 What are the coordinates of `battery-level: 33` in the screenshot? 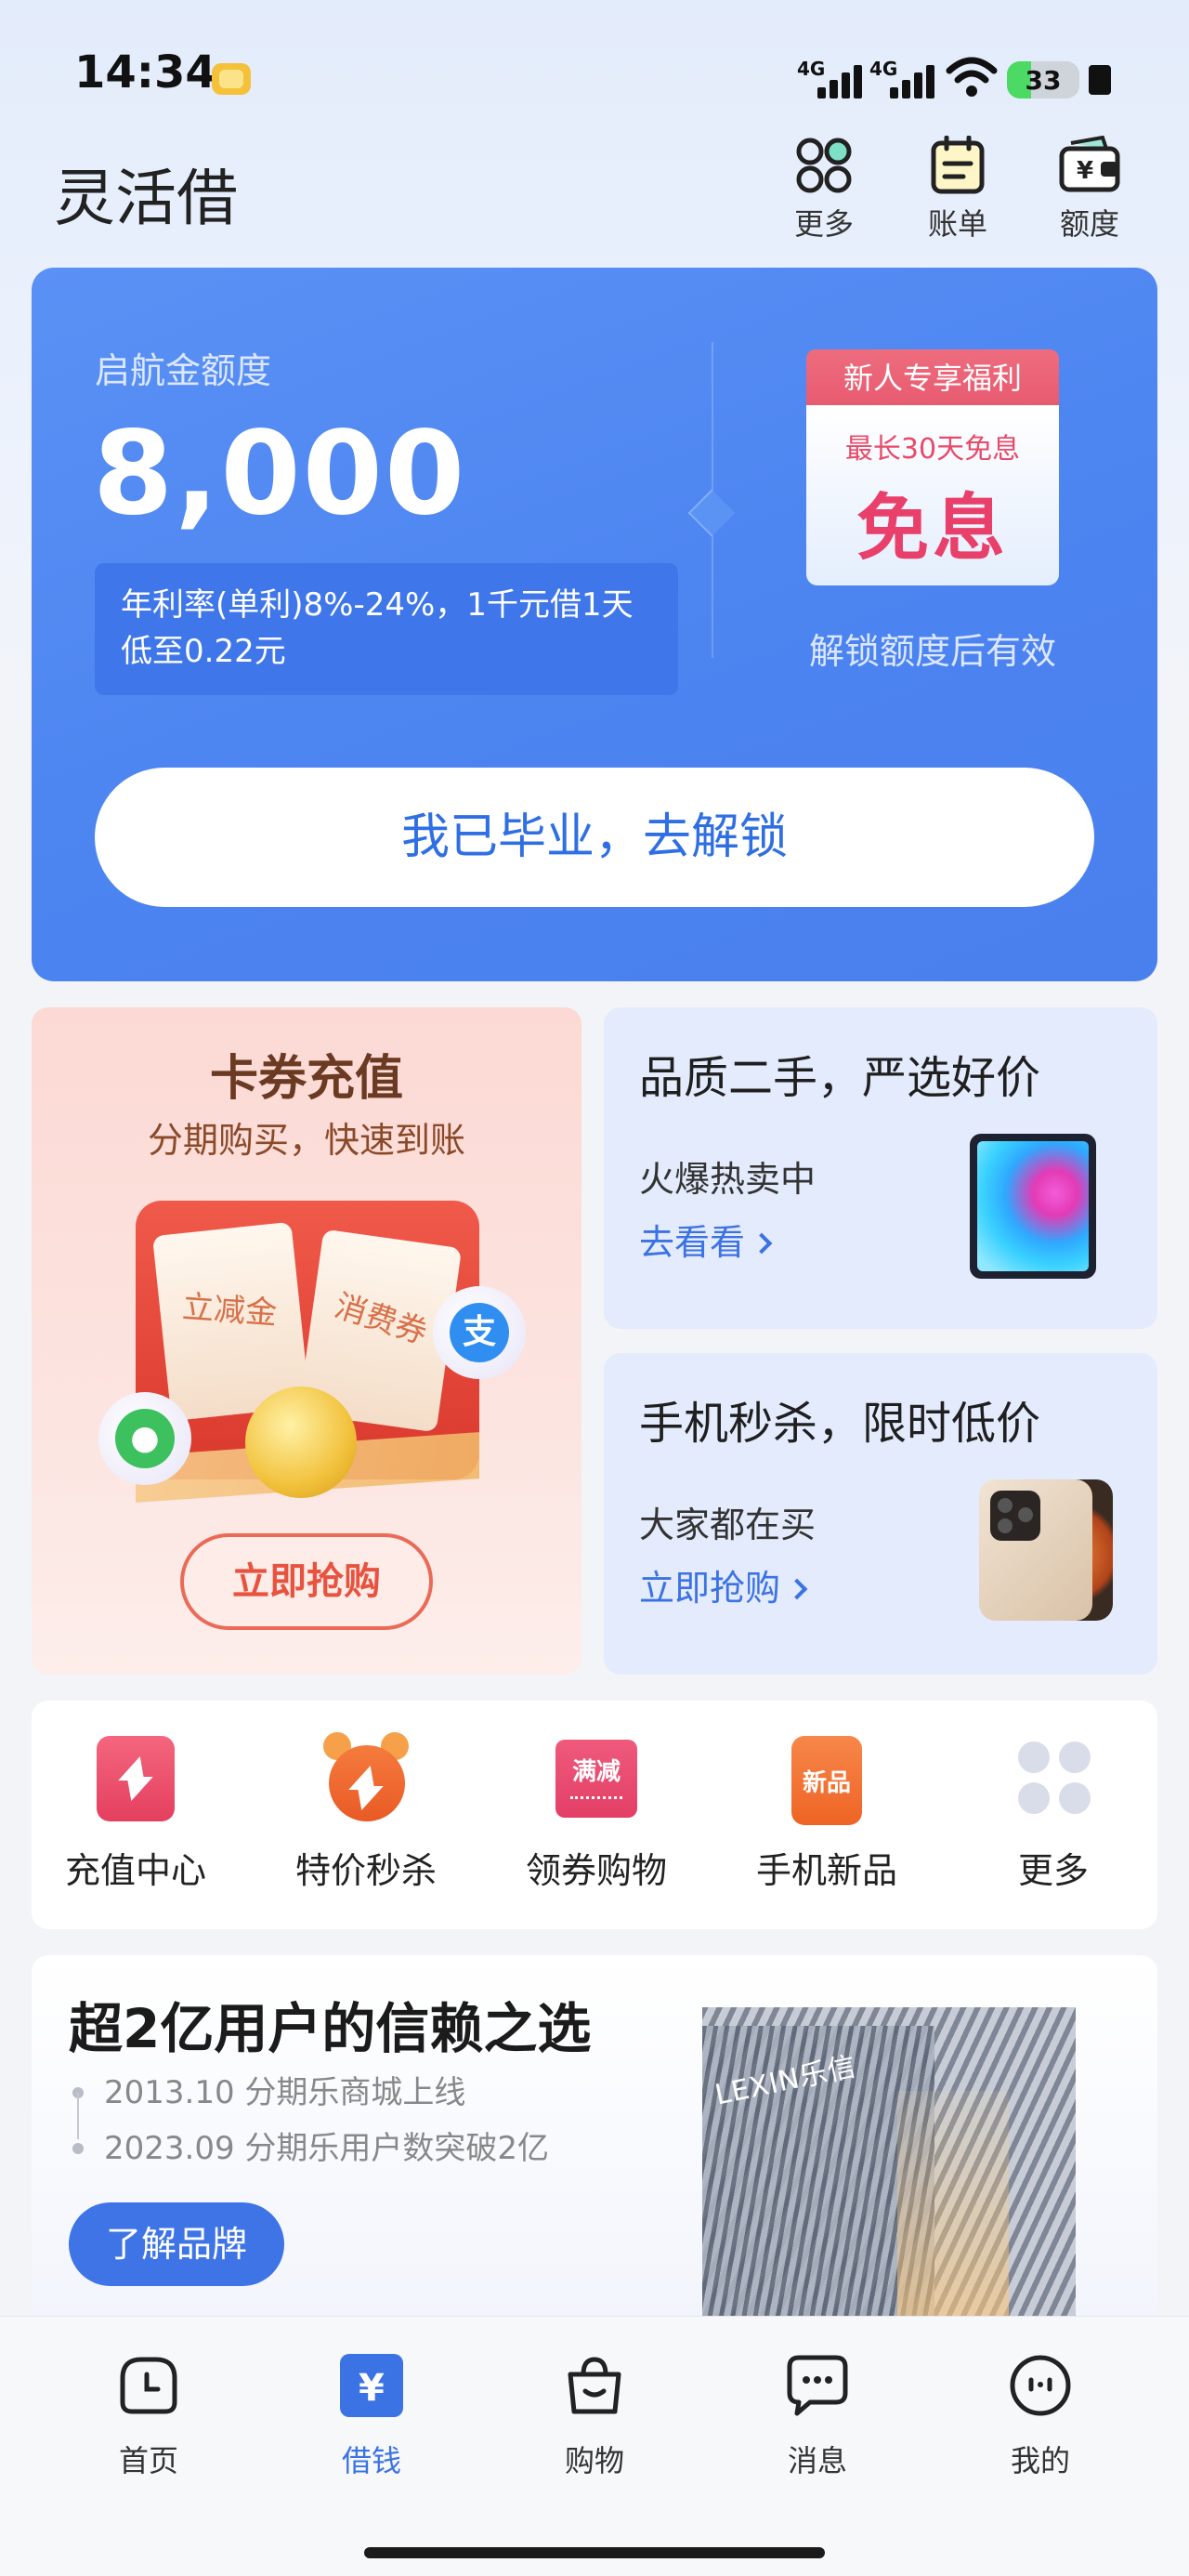 It's located at (1043, 80).